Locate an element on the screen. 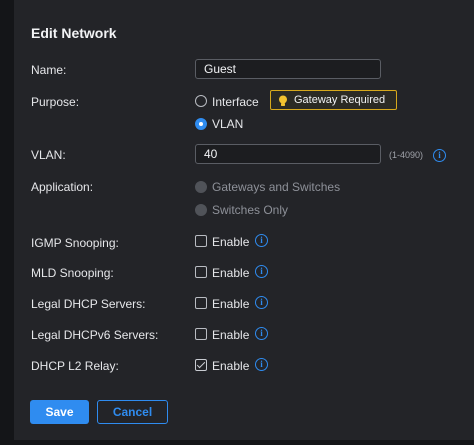 The width and height of the screenshot is (474, 445). cancel-button: Cancel is located at coordinates (132, 412).